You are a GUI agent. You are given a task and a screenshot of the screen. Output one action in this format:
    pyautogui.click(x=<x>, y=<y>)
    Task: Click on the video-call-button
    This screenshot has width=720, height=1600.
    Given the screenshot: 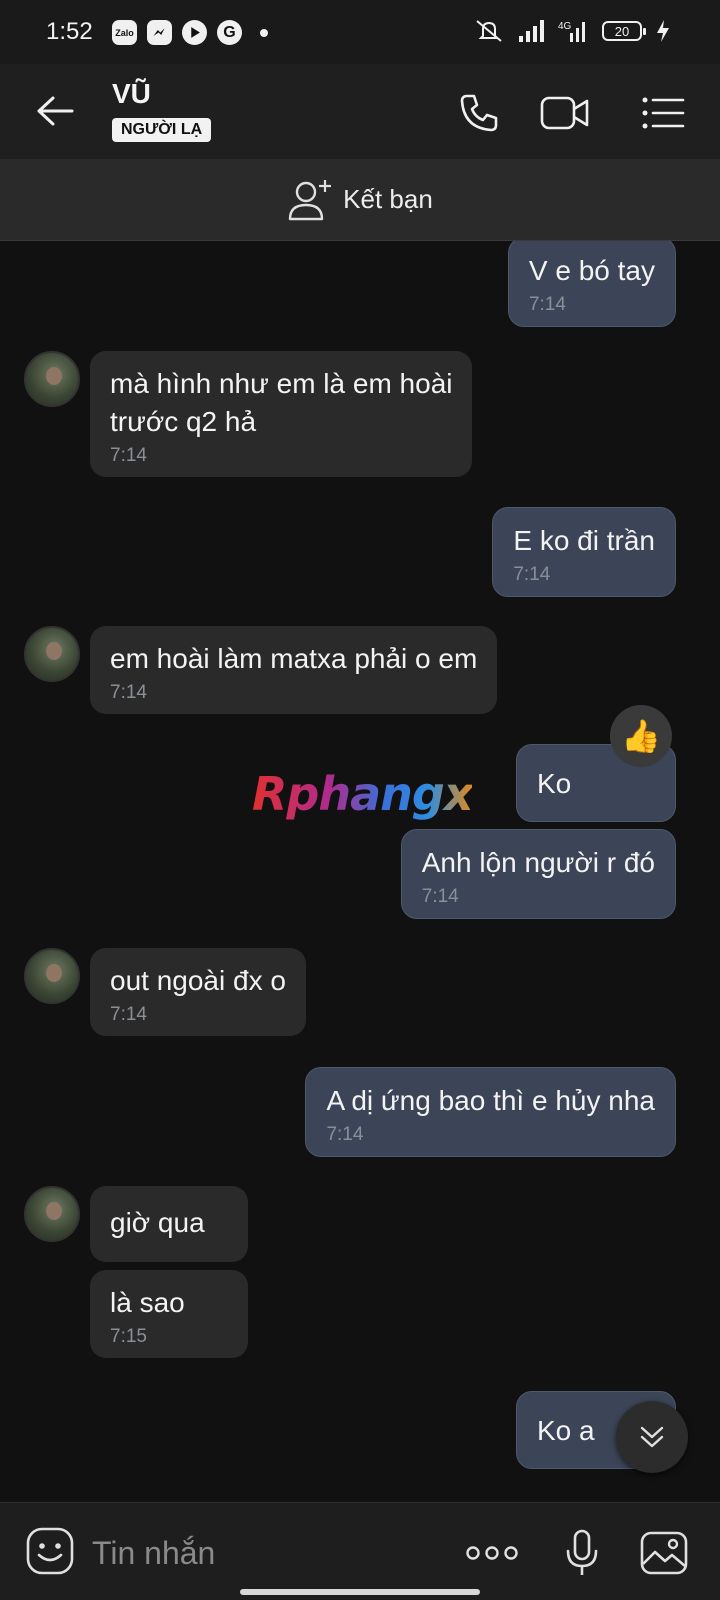 What is the action you would take?
    pyautogui.click(x=565, y=113)
    